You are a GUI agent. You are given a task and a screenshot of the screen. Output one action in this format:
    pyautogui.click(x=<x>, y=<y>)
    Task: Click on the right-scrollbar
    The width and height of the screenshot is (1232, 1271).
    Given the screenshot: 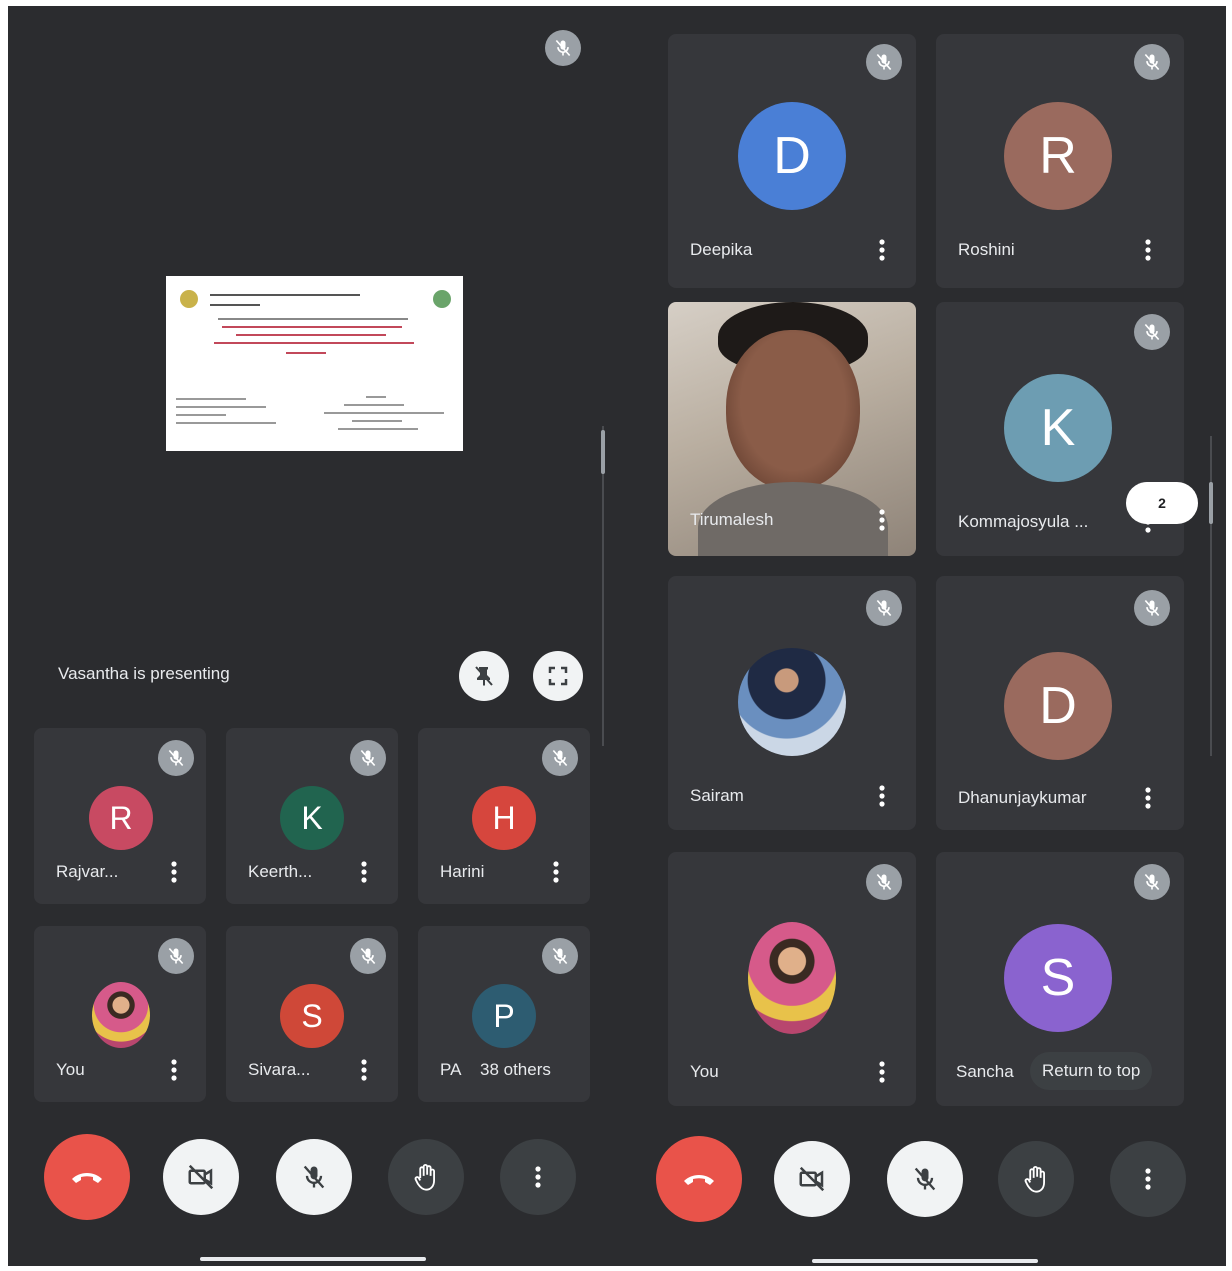 What is the action you would take?
    pyautogui.click(x=1211, y=503)
    